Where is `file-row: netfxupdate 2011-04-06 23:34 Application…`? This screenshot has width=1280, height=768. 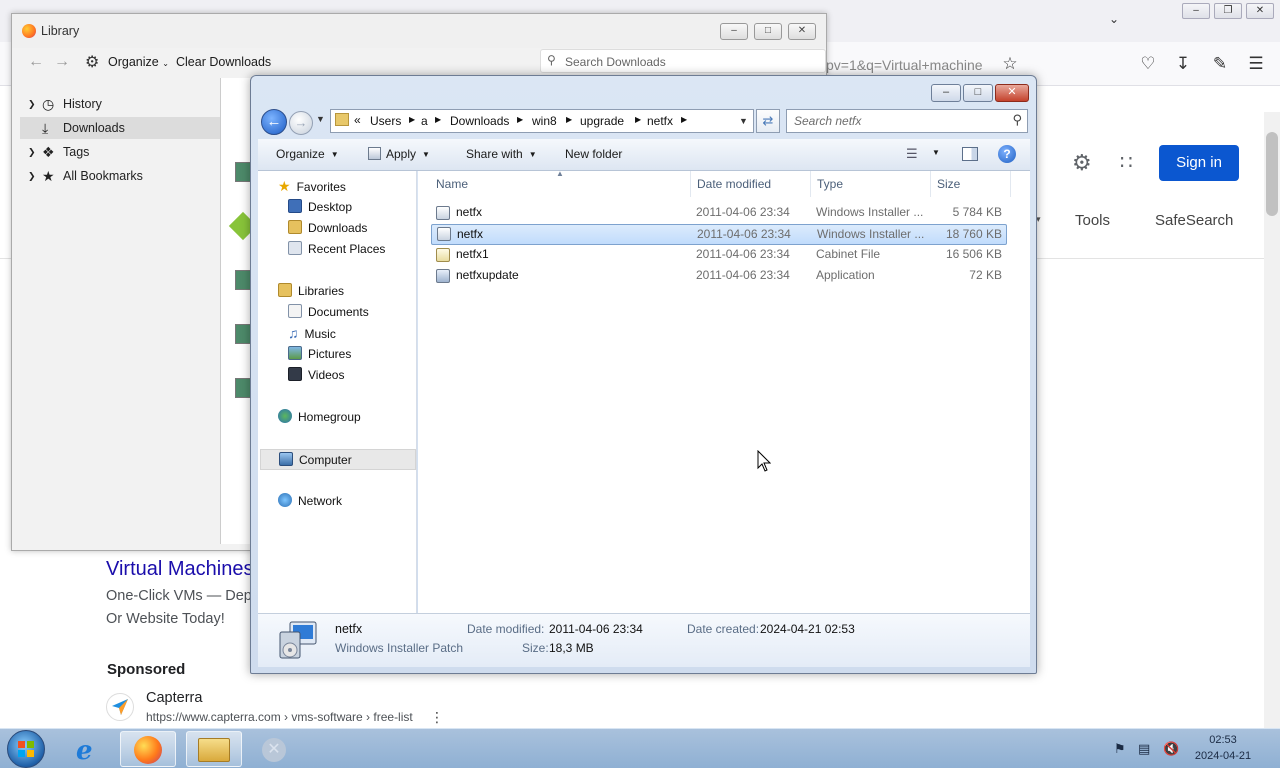 file-row: netfxupdate 2011-04-06 23:34 Application… is located at coordinates (719, 276).